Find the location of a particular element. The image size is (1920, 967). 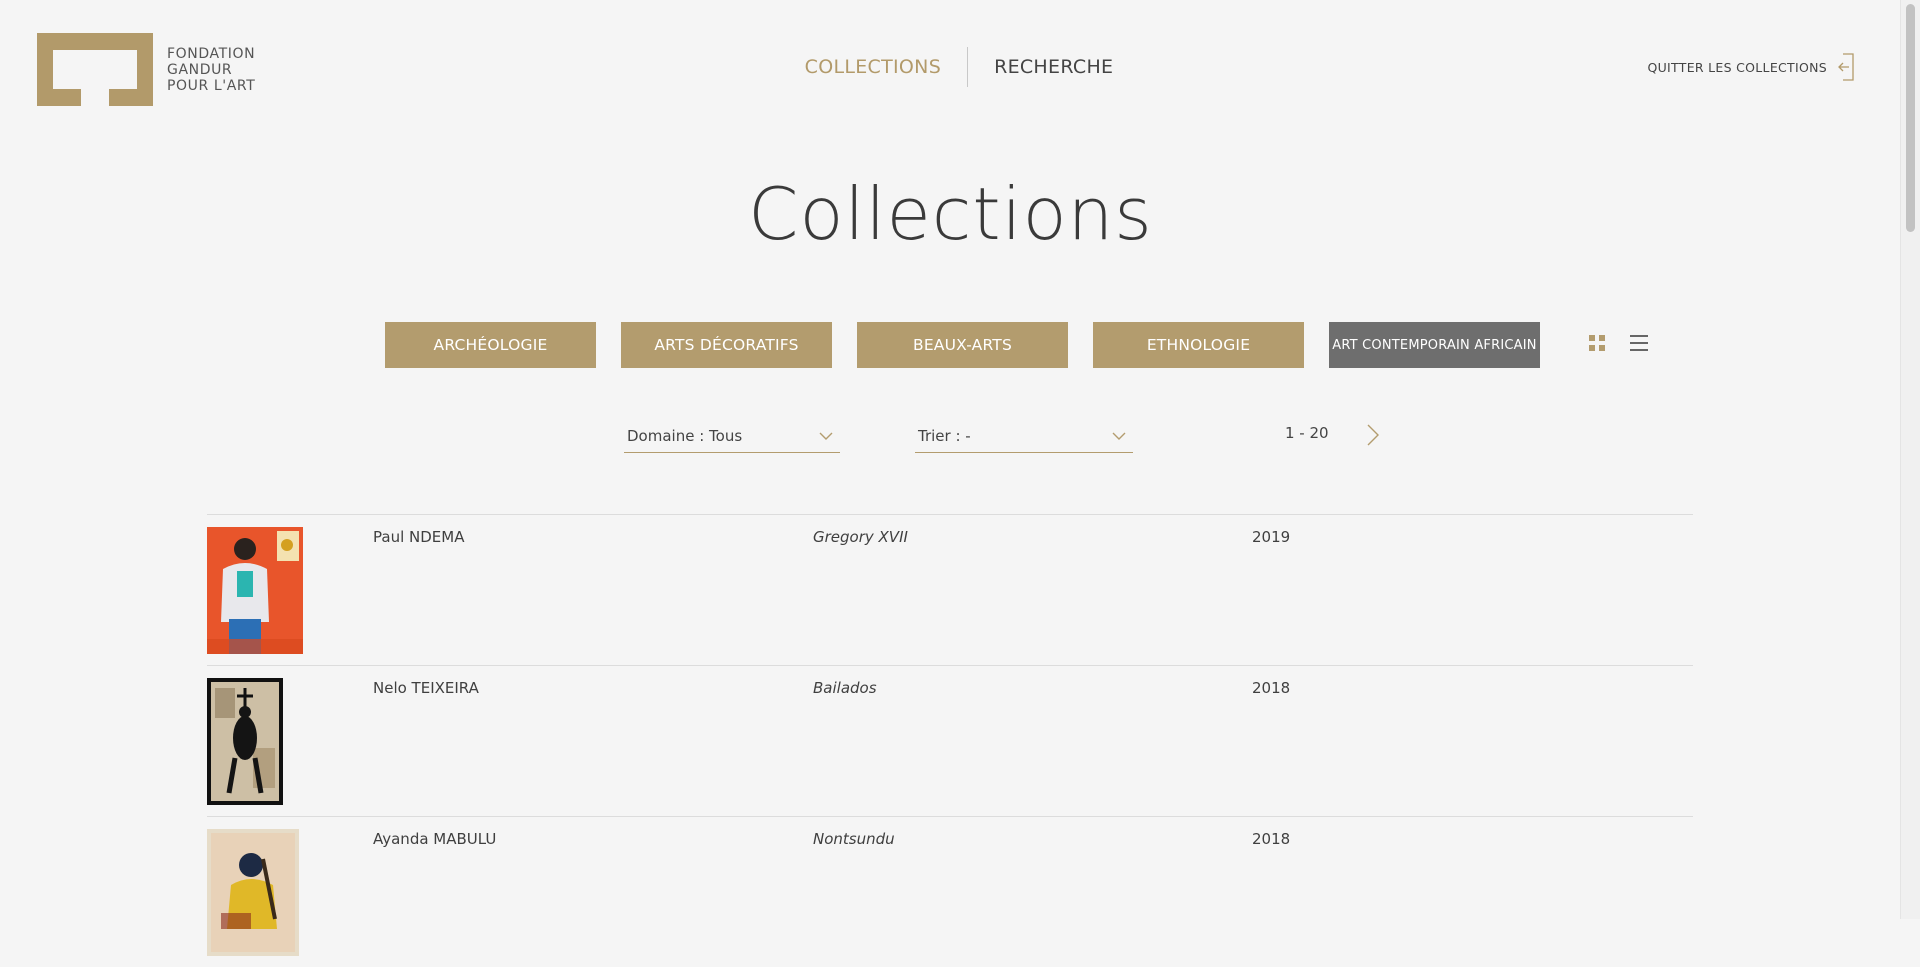

grid-view-icon is located at coordinates (1597, 343).